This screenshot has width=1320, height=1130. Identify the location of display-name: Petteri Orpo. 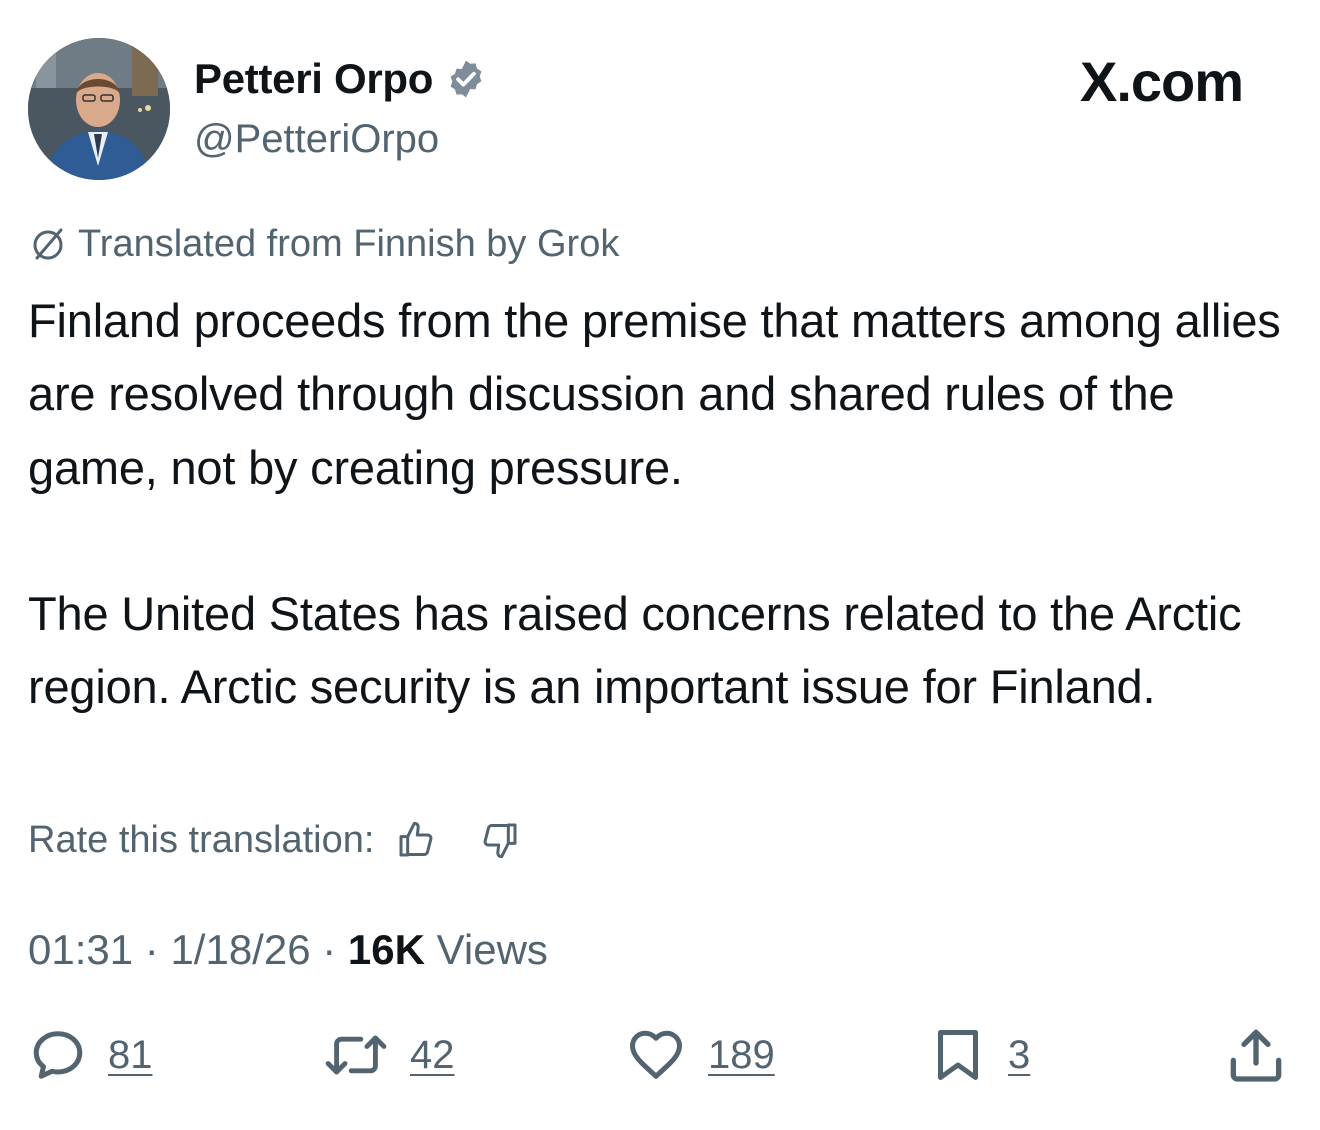
(313, 79).